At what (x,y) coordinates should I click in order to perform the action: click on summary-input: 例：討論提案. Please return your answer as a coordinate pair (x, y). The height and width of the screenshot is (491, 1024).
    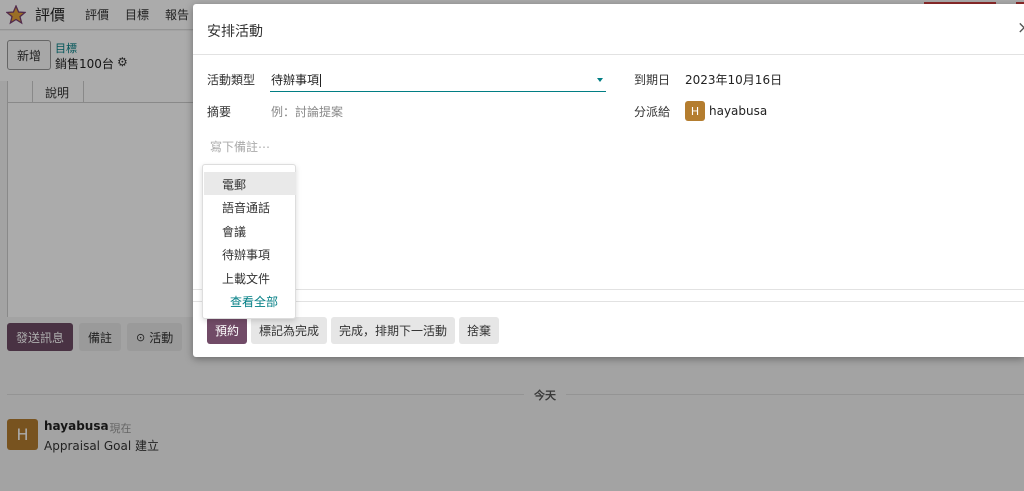
    Looking at the image, I should click on (307, 111).